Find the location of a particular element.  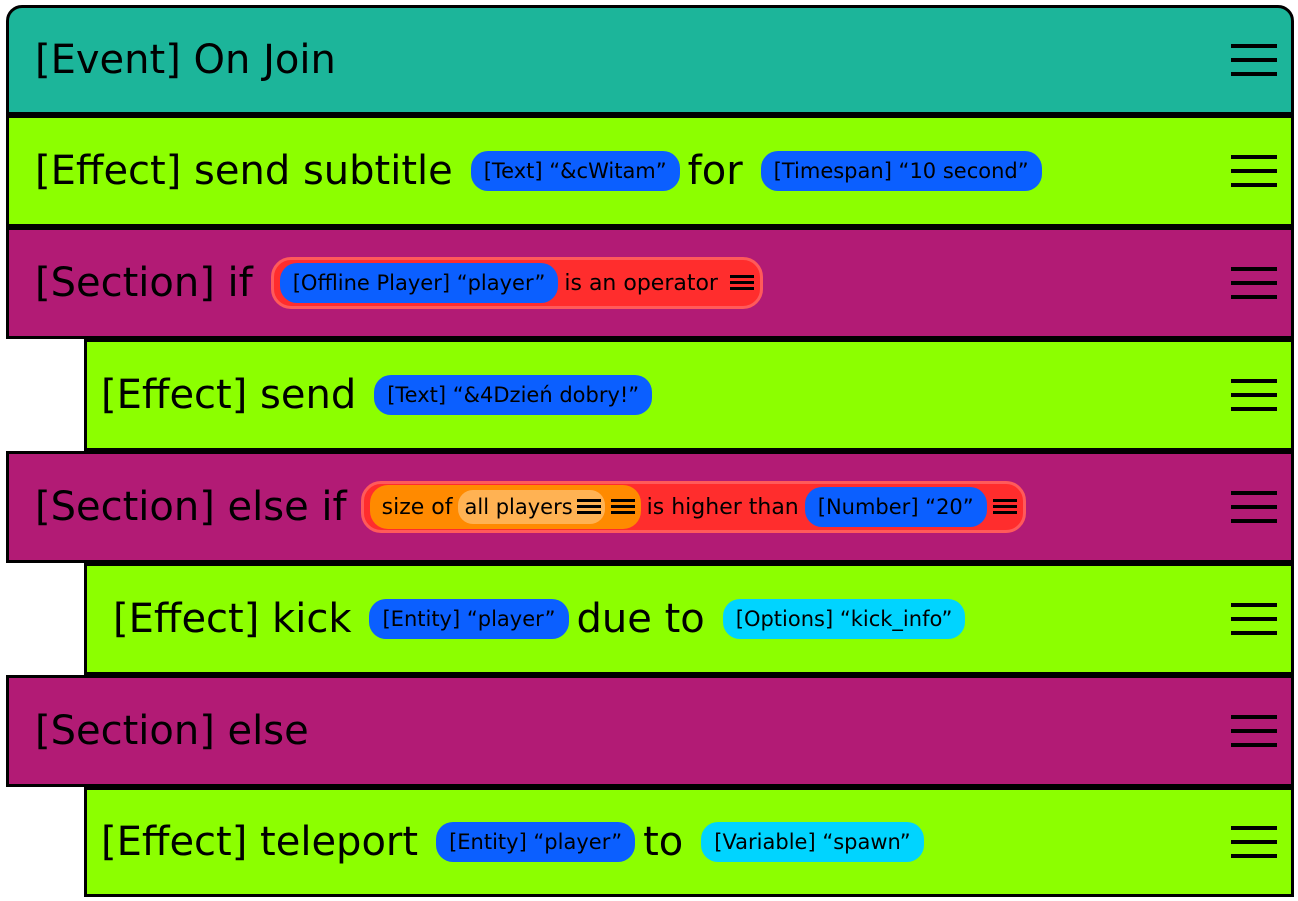

size-of-menu-icon is located at coordinates (622, 507).